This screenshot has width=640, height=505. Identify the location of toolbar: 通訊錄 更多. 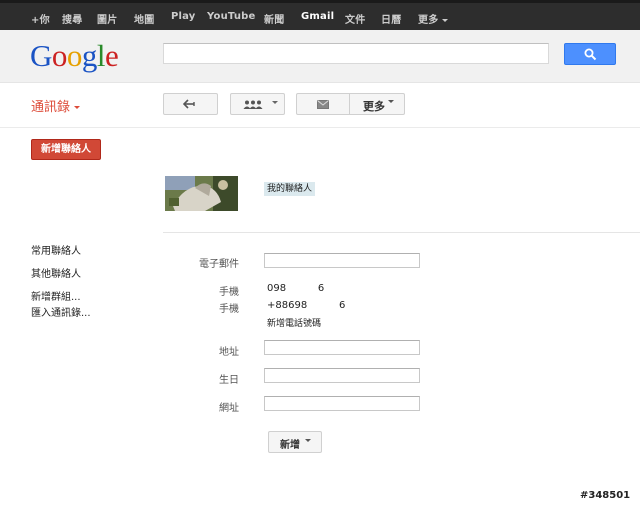
(320, 105).